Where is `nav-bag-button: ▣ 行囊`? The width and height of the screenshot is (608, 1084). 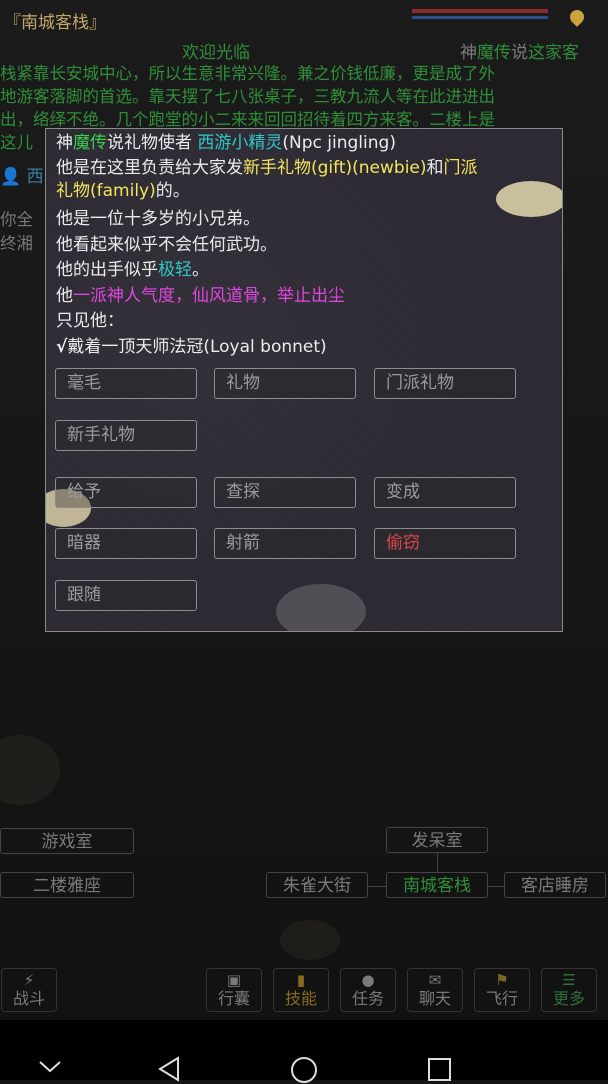
nav-bag-button: ▣ 行囊 is located at coordinates (234, 990).